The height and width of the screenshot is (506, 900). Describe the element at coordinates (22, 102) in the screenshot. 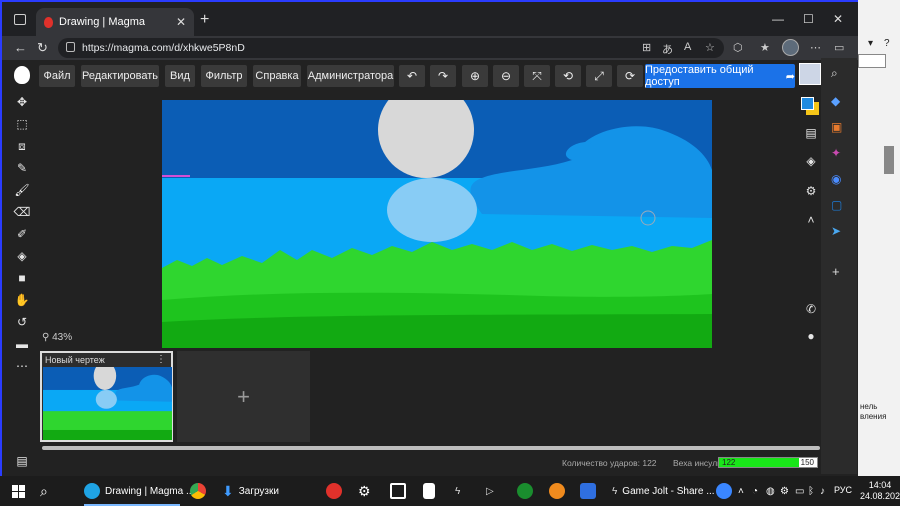

I see `move-tool-icon: ✥` at that location.